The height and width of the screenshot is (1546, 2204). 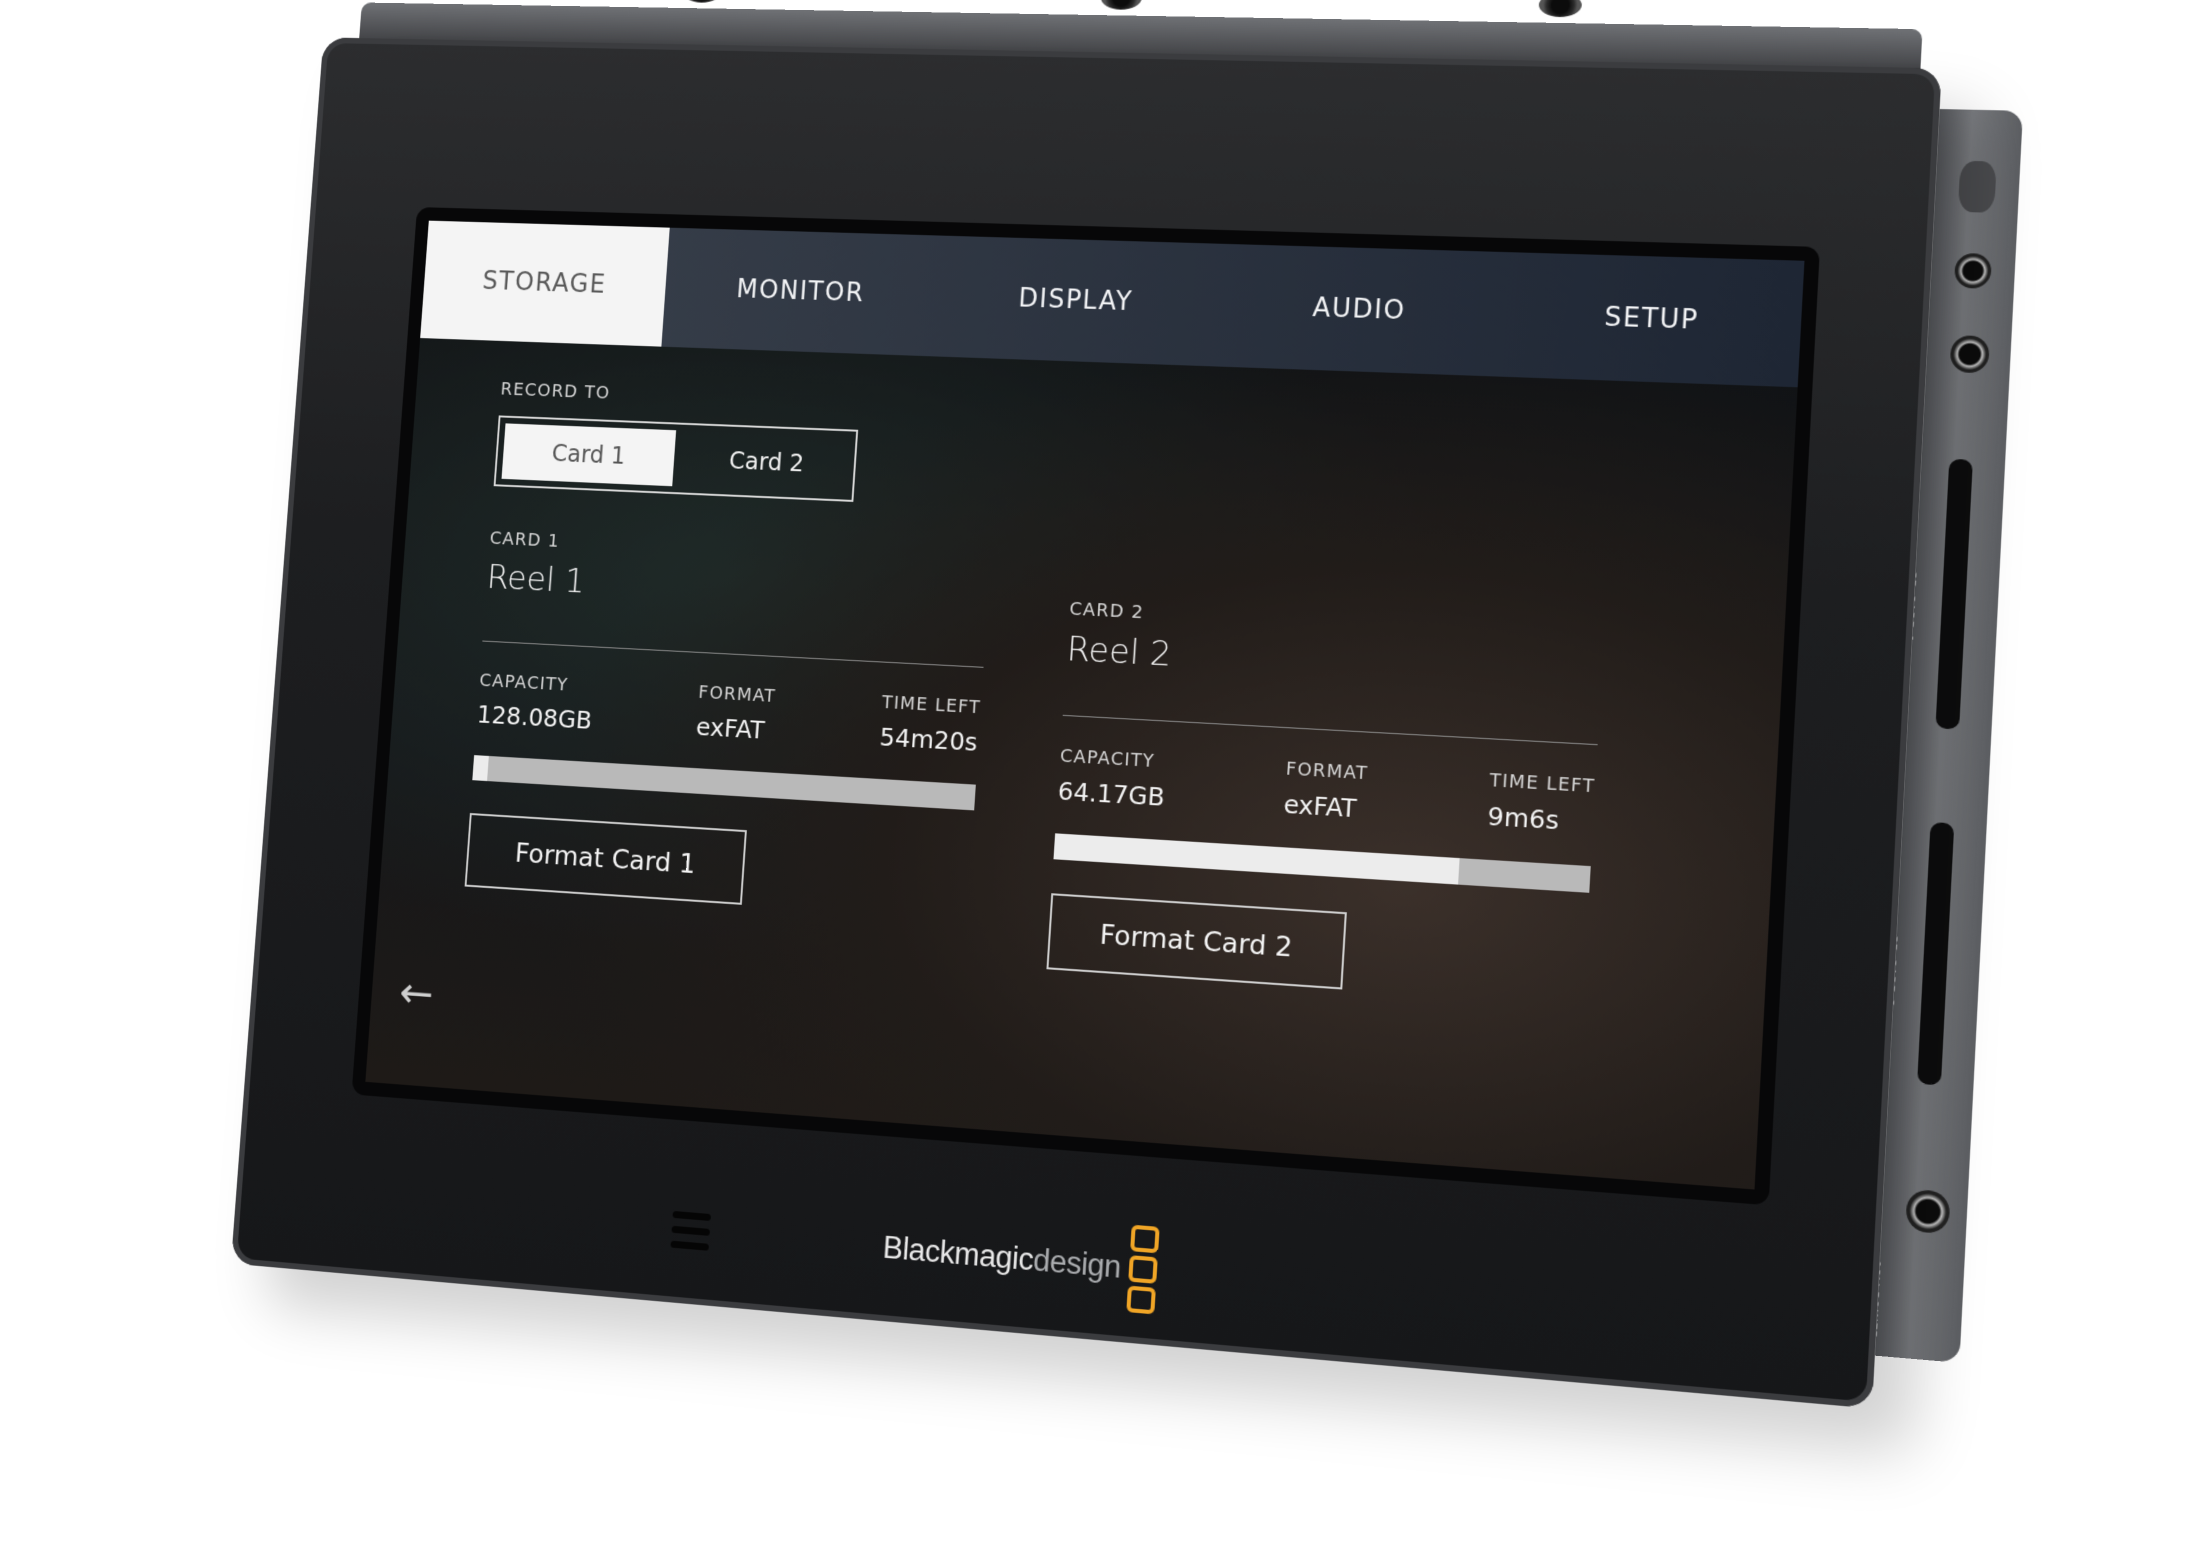 What do you see at coordinates (1256, 859) in the screenshot?
I see `card-2-usage-fill` at bounding box center [1256, 859].